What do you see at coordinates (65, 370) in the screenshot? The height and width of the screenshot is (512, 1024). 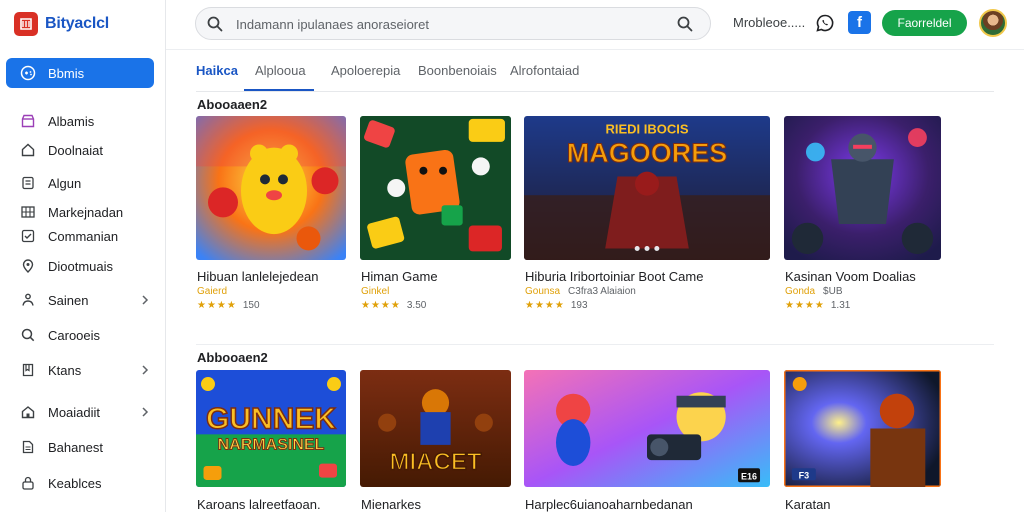 I see `sidebar-item-label: Ktans` at bounding box center [65, 370].